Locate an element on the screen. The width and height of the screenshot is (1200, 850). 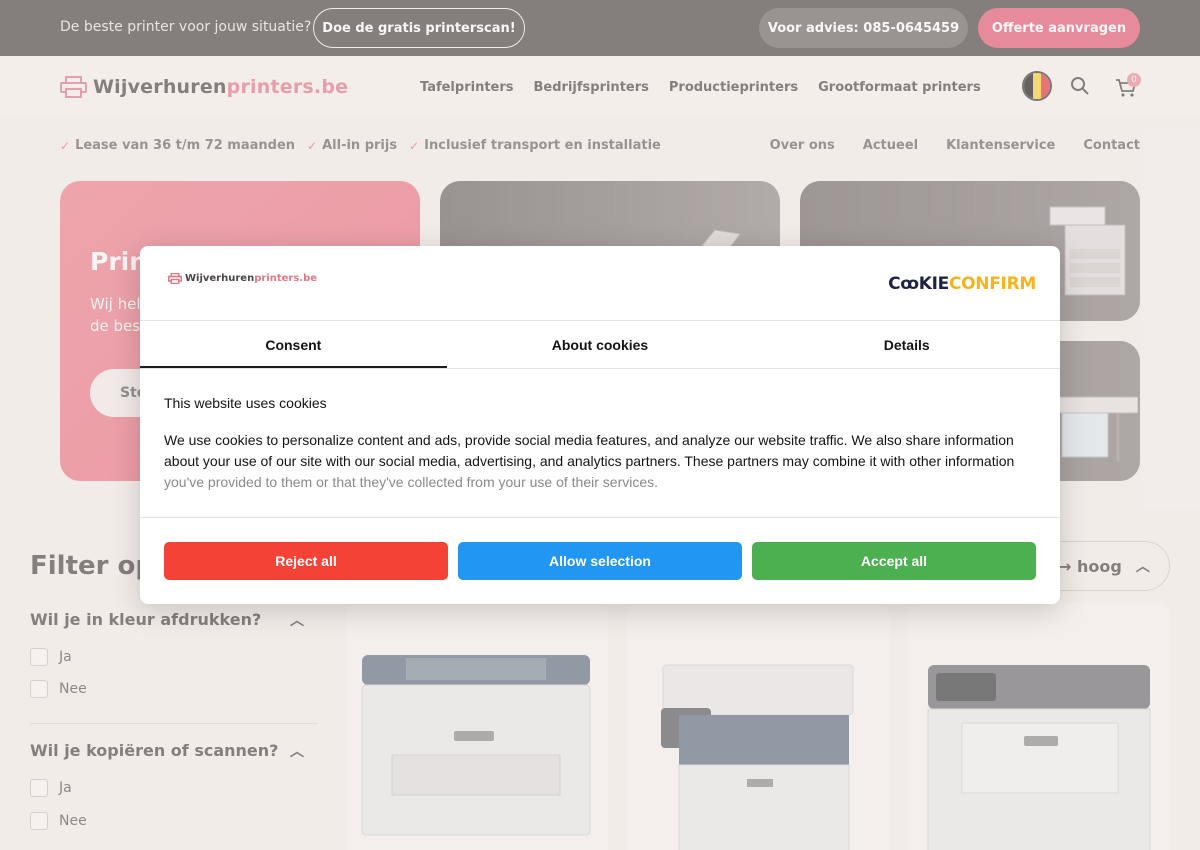
cookieconfirm-logo-part: C is located at coordinates (894, 284).